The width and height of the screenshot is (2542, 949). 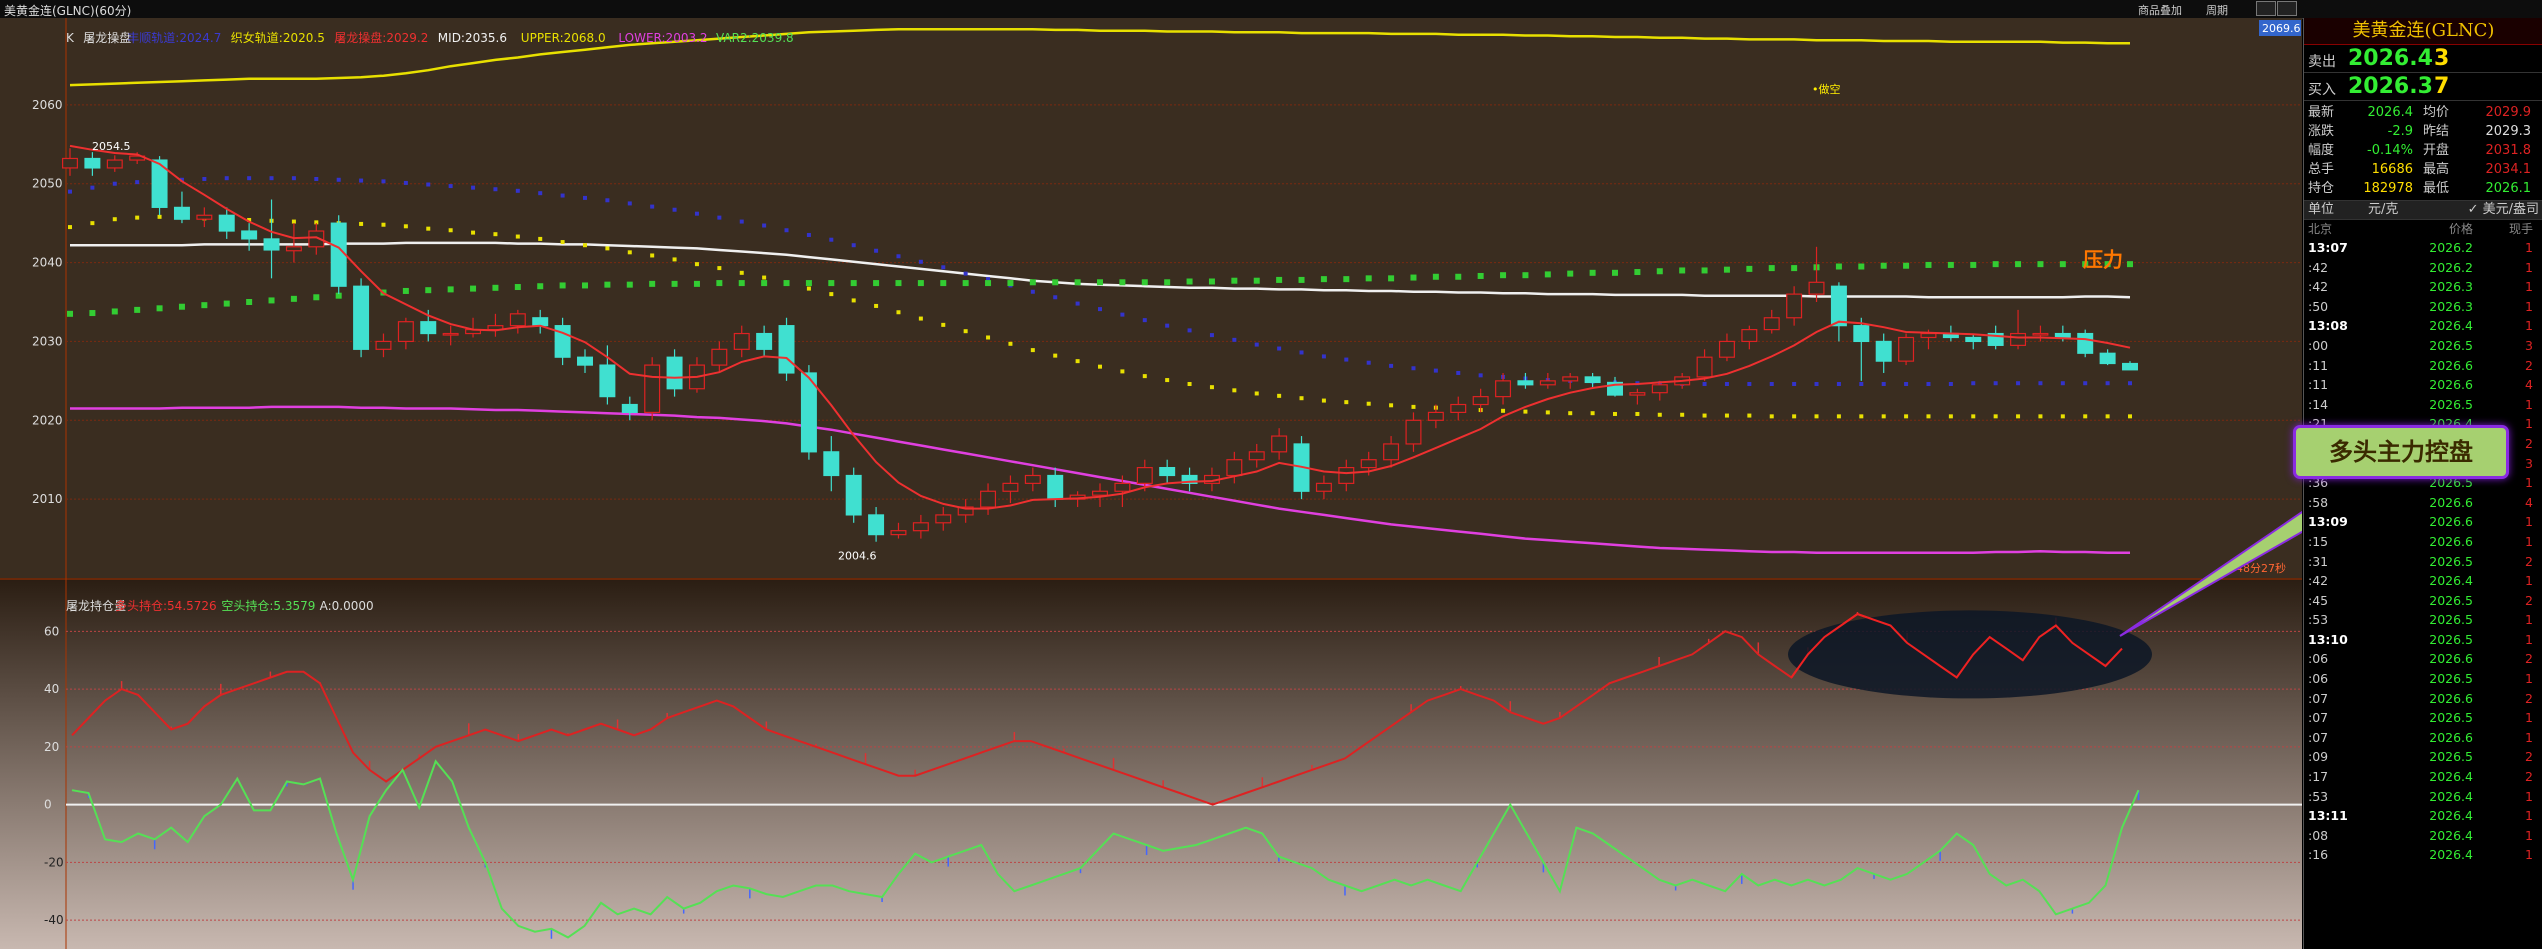 What do you see at coordinates (2321, 188) in the screenshot?
I see `stat-label: 持仓` at bounding box center [2321, 188].